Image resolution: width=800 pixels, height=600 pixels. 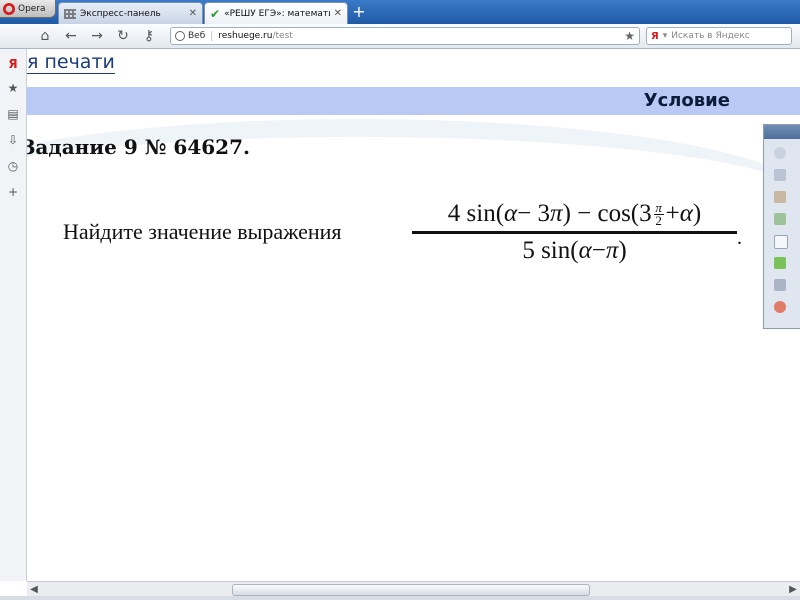 I want to click on opera-menu-button: Opera, so click(x=28, y=9).